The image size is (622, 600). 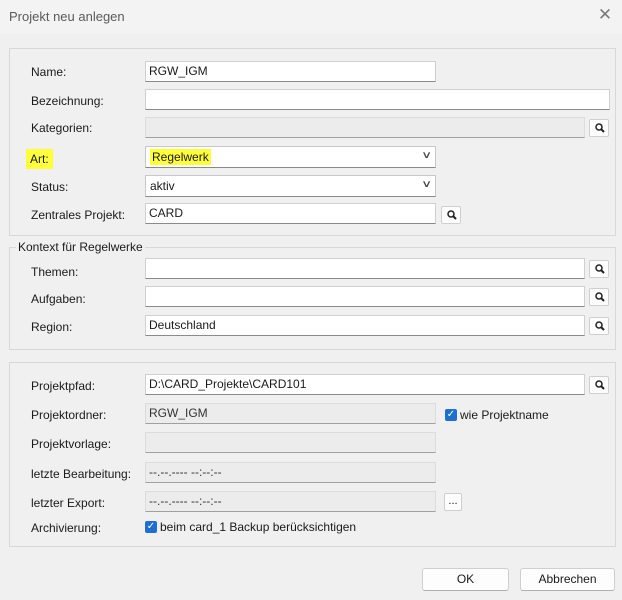 I want to click on backup-checkbox: ✓, so click(x=151, y=527).